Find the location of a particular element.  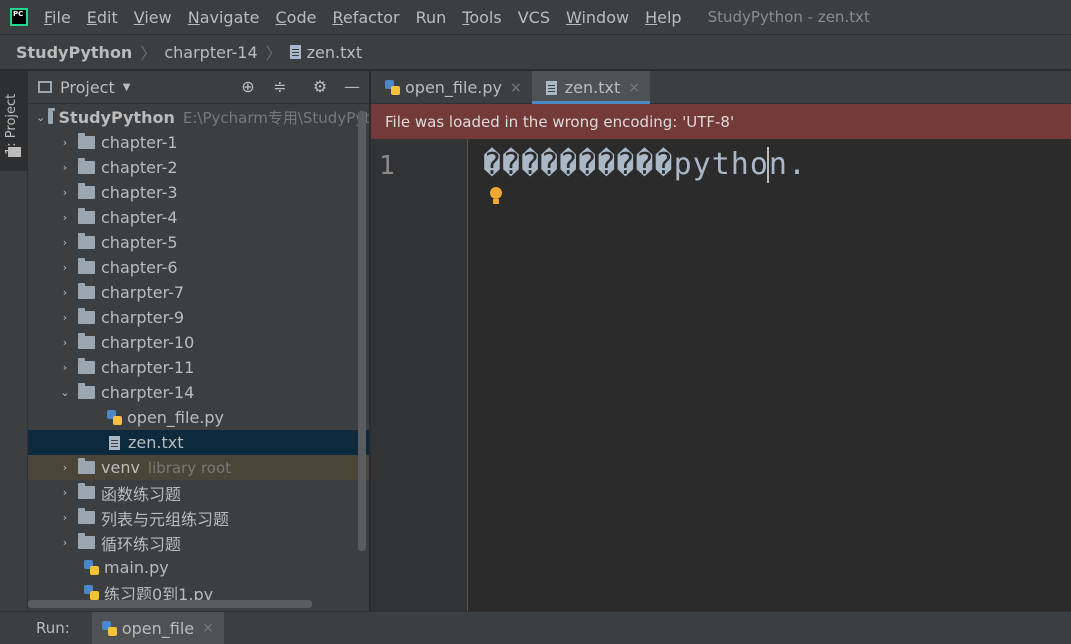

tree-vertical-scrollbar is located at coordinates (362, 331).